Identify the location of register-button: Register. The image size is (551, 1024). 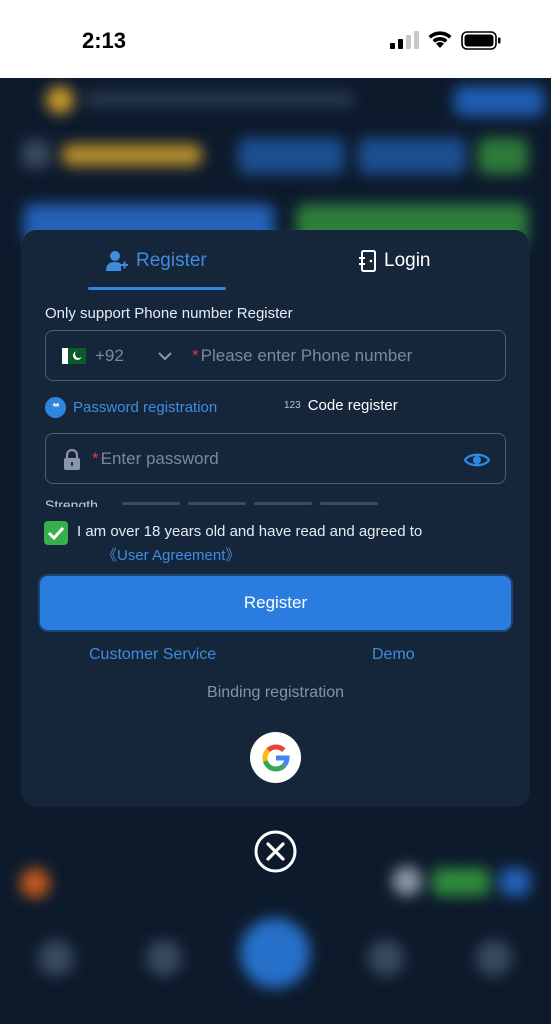
(275, 603).